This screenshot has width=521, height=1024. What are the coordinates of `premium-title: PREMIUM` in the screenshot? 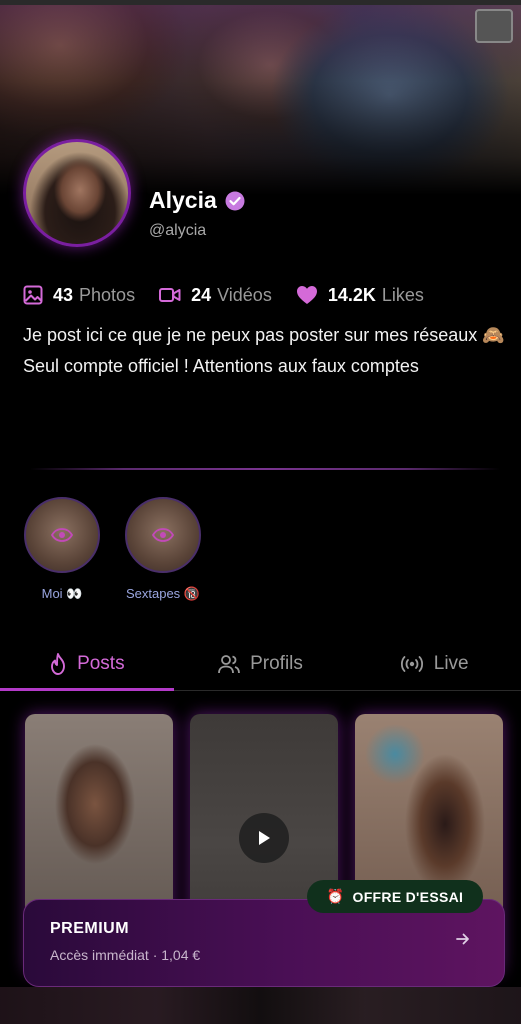 It's located at (90, 928).